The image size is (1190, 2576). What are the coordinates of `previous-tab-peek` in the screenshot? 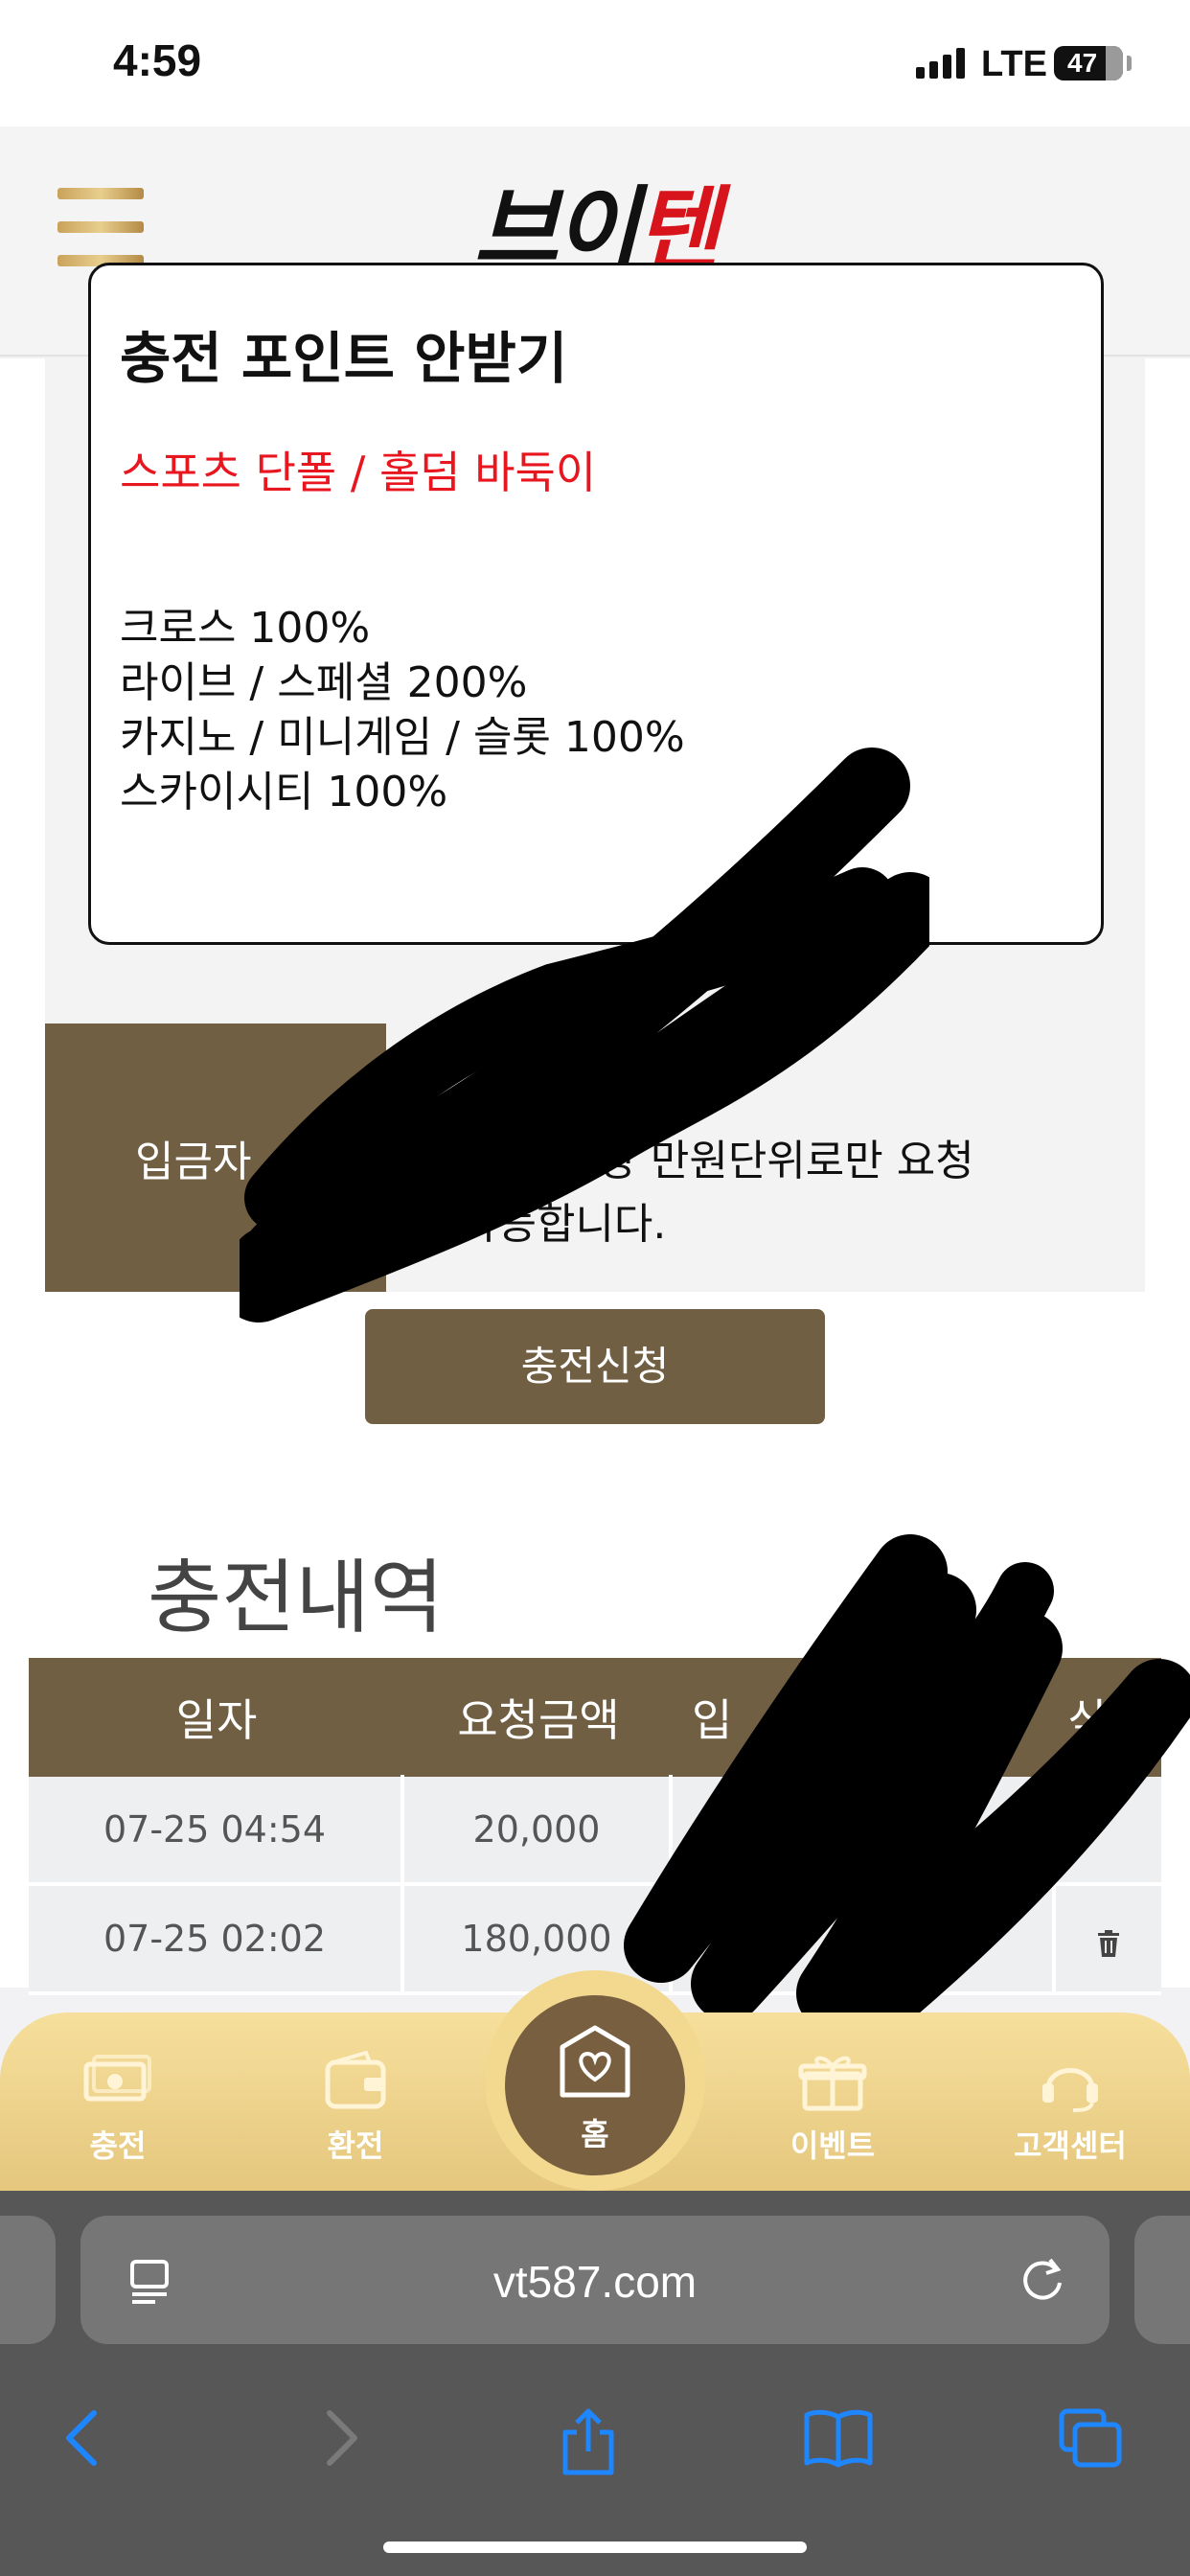 It's located at (28, 2280).